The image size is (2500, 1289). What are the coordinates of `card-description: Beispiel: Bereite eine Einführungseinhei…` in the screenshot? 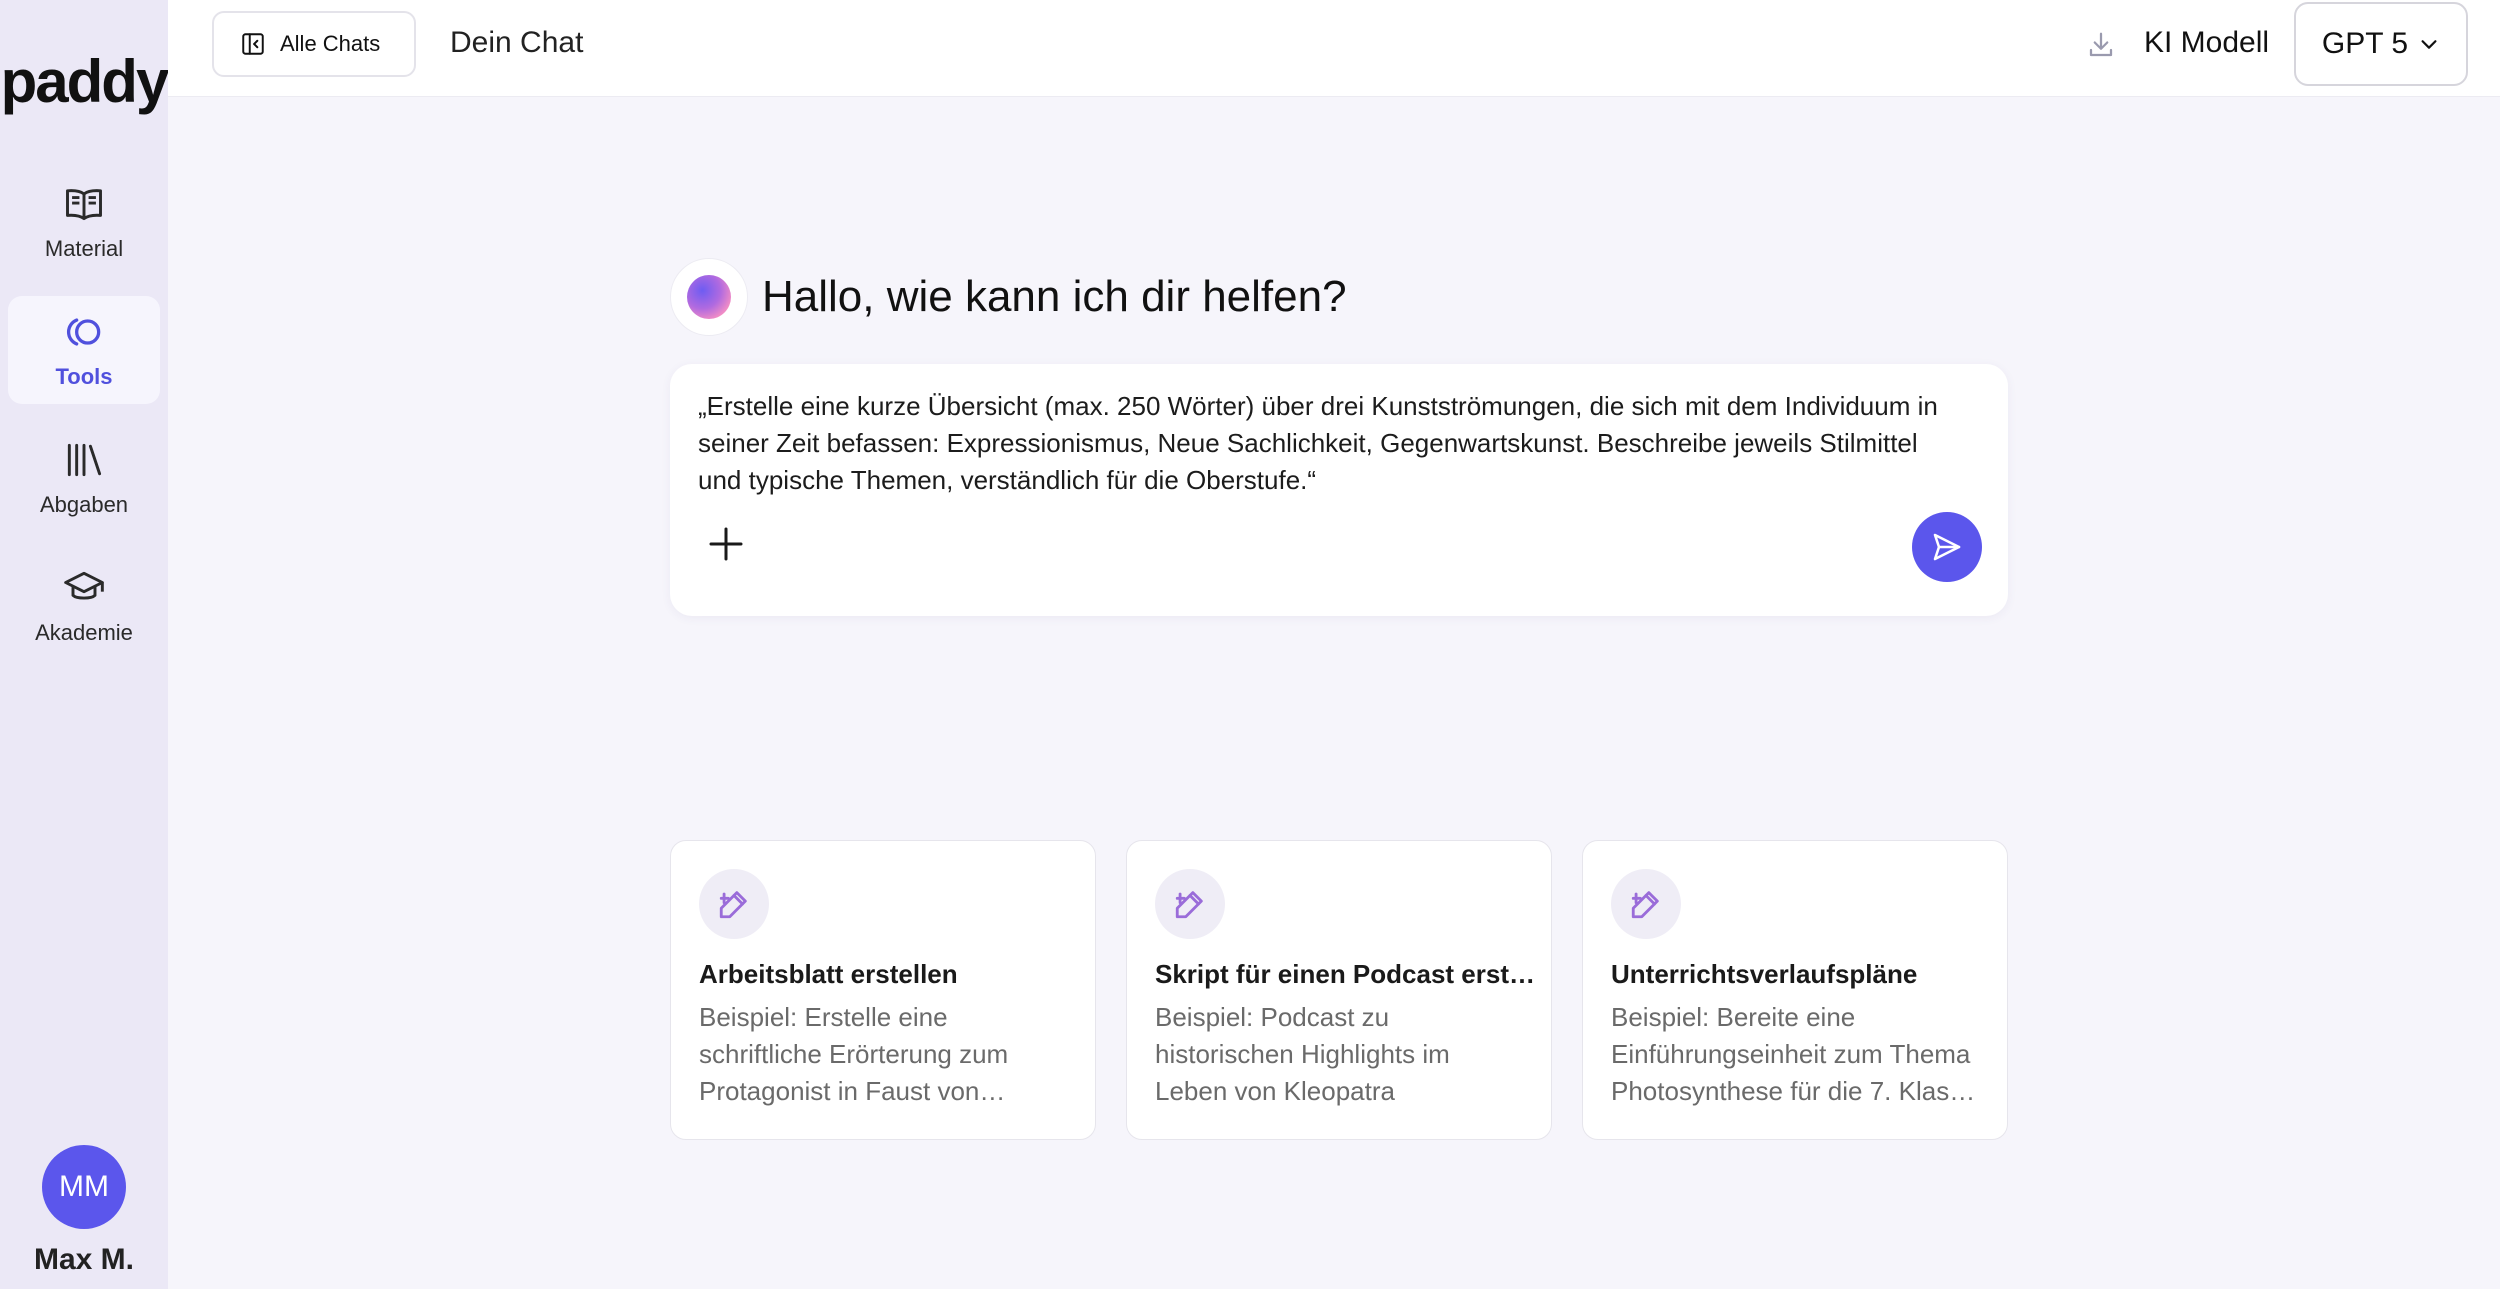 It's located at (1794, 1054).